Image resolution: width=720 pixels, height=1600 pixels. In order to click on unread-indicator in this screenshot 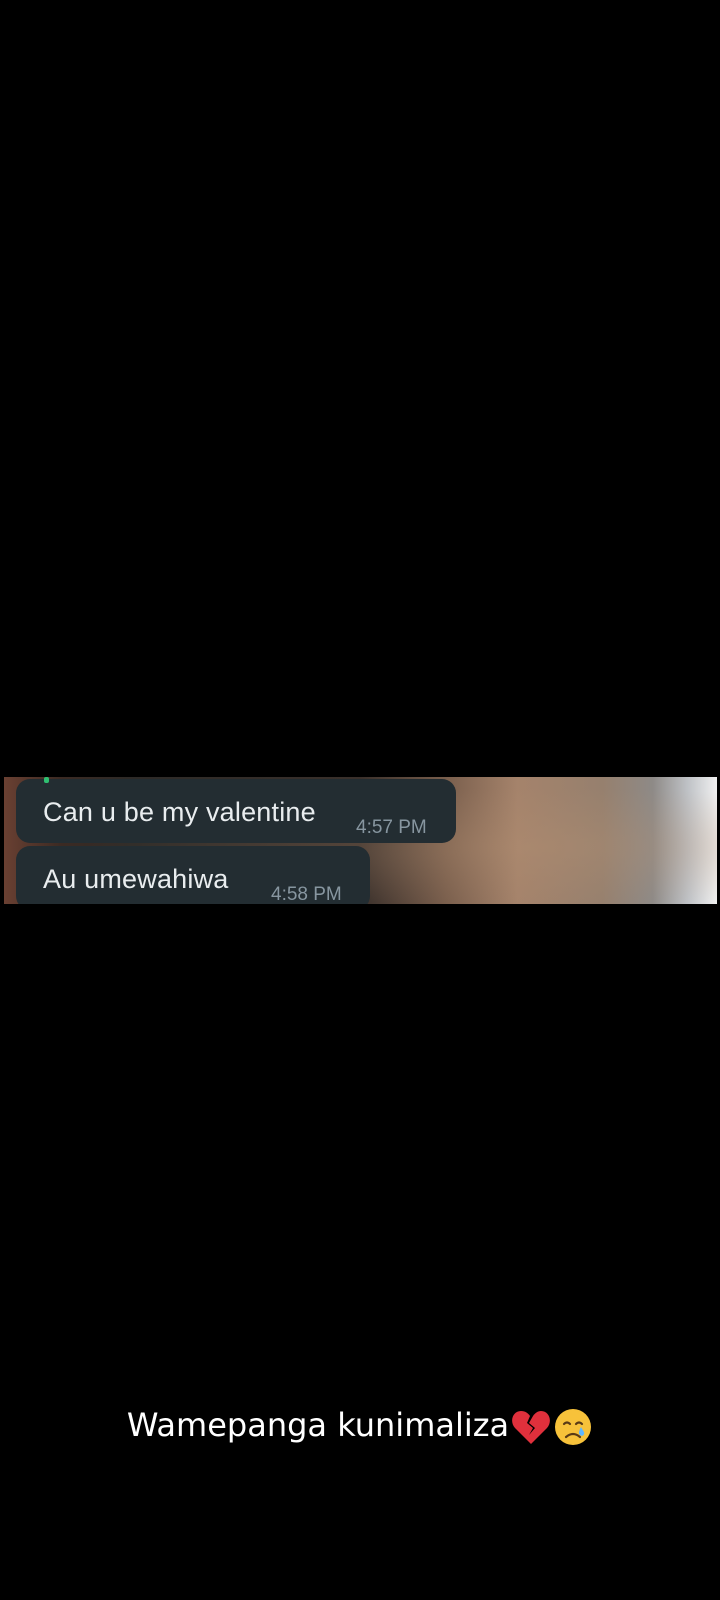, I will do `click(46, 780)`.